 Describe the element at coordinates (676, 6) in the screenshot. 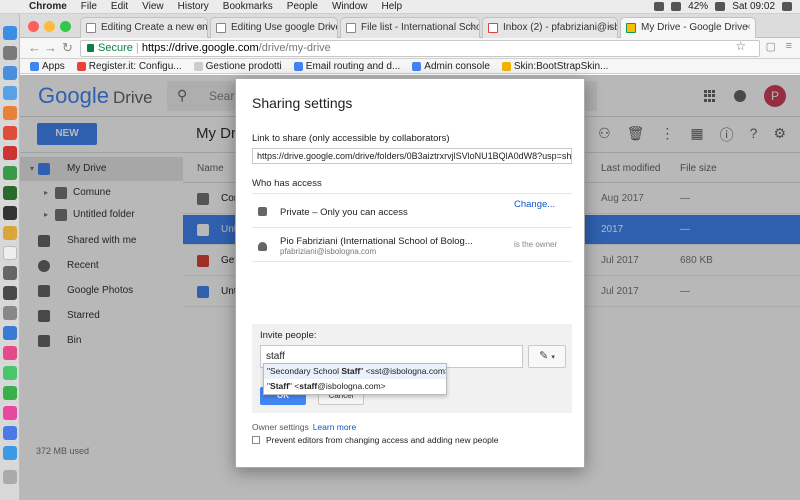

I see `volume-icon` at that location.